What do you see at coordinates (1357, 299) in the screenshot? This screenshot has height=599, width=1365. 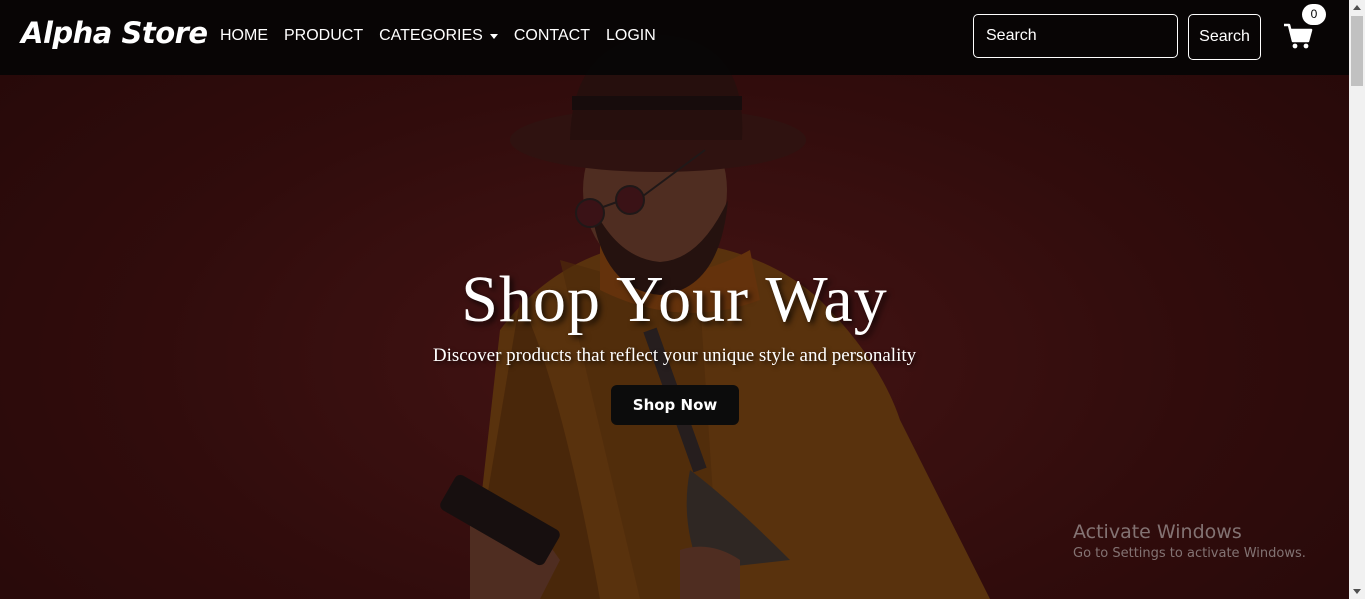 I see `vertical-scrollbar` at bounding box center [1357, 299].